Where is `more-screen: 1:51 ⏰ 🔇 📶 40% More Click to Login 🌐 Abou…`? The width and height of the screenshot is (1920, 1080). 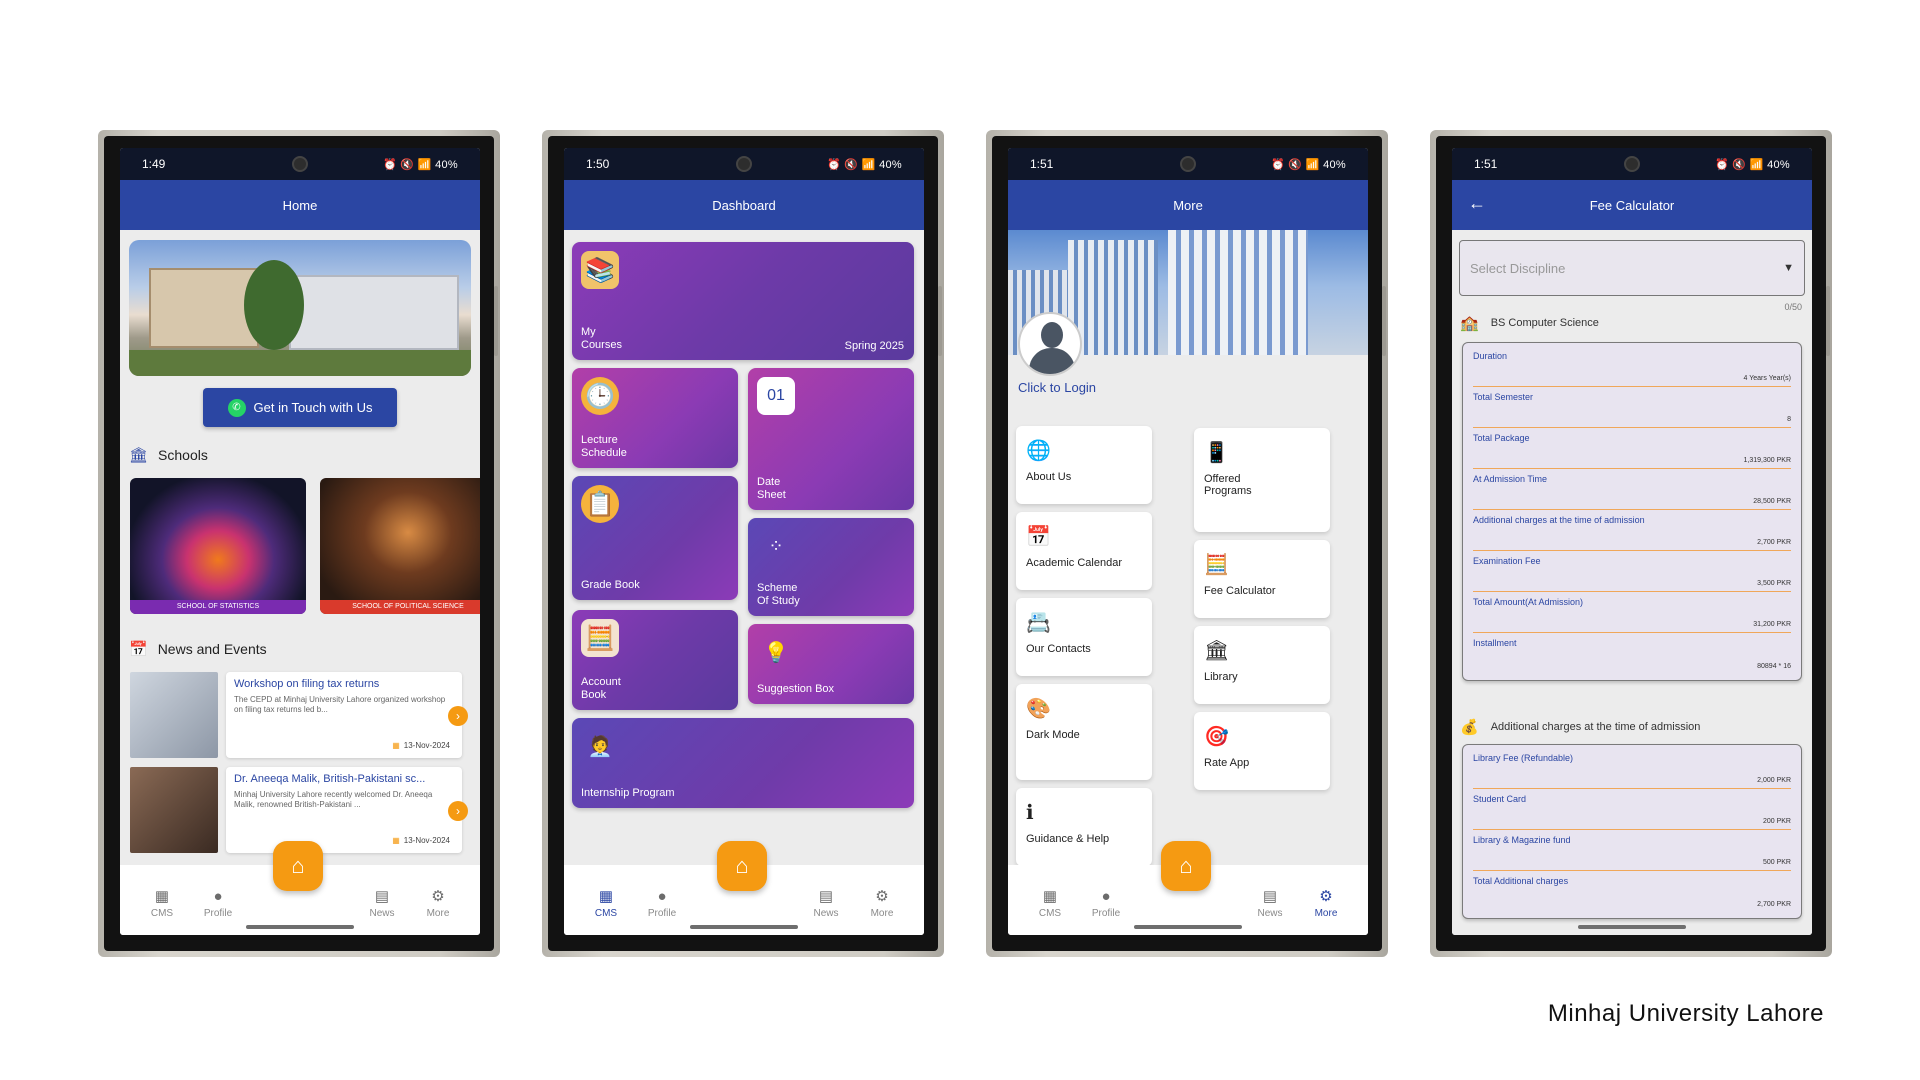
more-screen: 1:51 ⏰ 🔇 📶 40% More Click to Login 🌐 Abou… is located at coordinates (1188, 541).